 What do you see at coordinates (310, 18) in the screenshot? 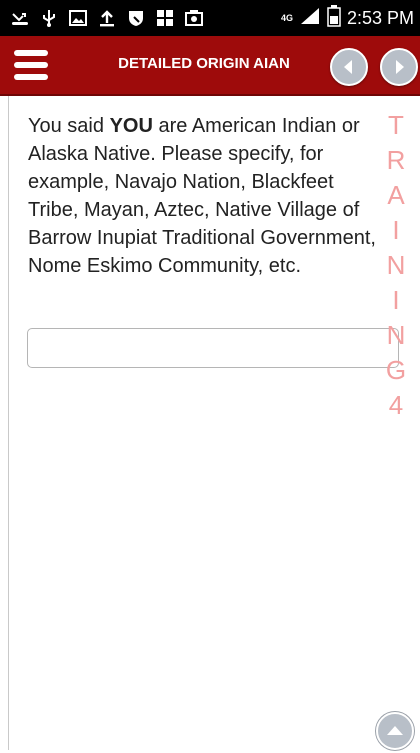
I see `signal-icon` at bounding box center [310, 18].